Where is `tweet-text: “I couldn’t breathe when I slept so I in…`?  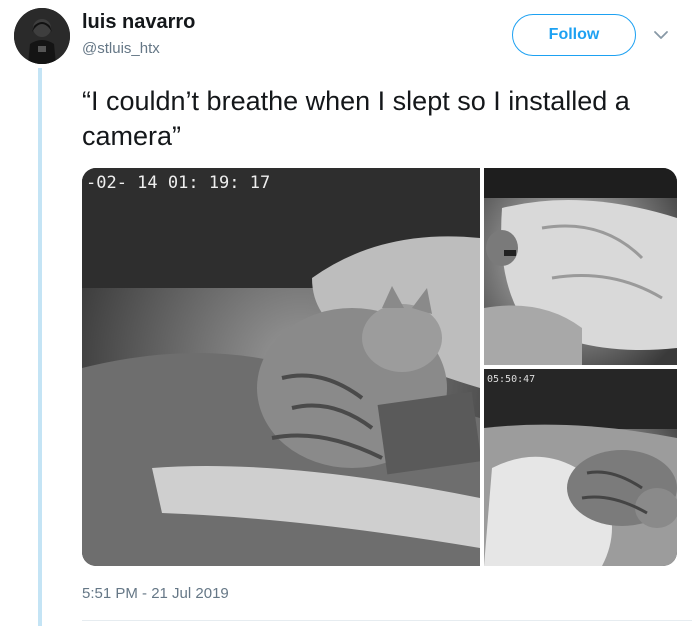
tweet-text: “I couldn’t breathe when I slept so I in… is located at coordinates (356, 118).